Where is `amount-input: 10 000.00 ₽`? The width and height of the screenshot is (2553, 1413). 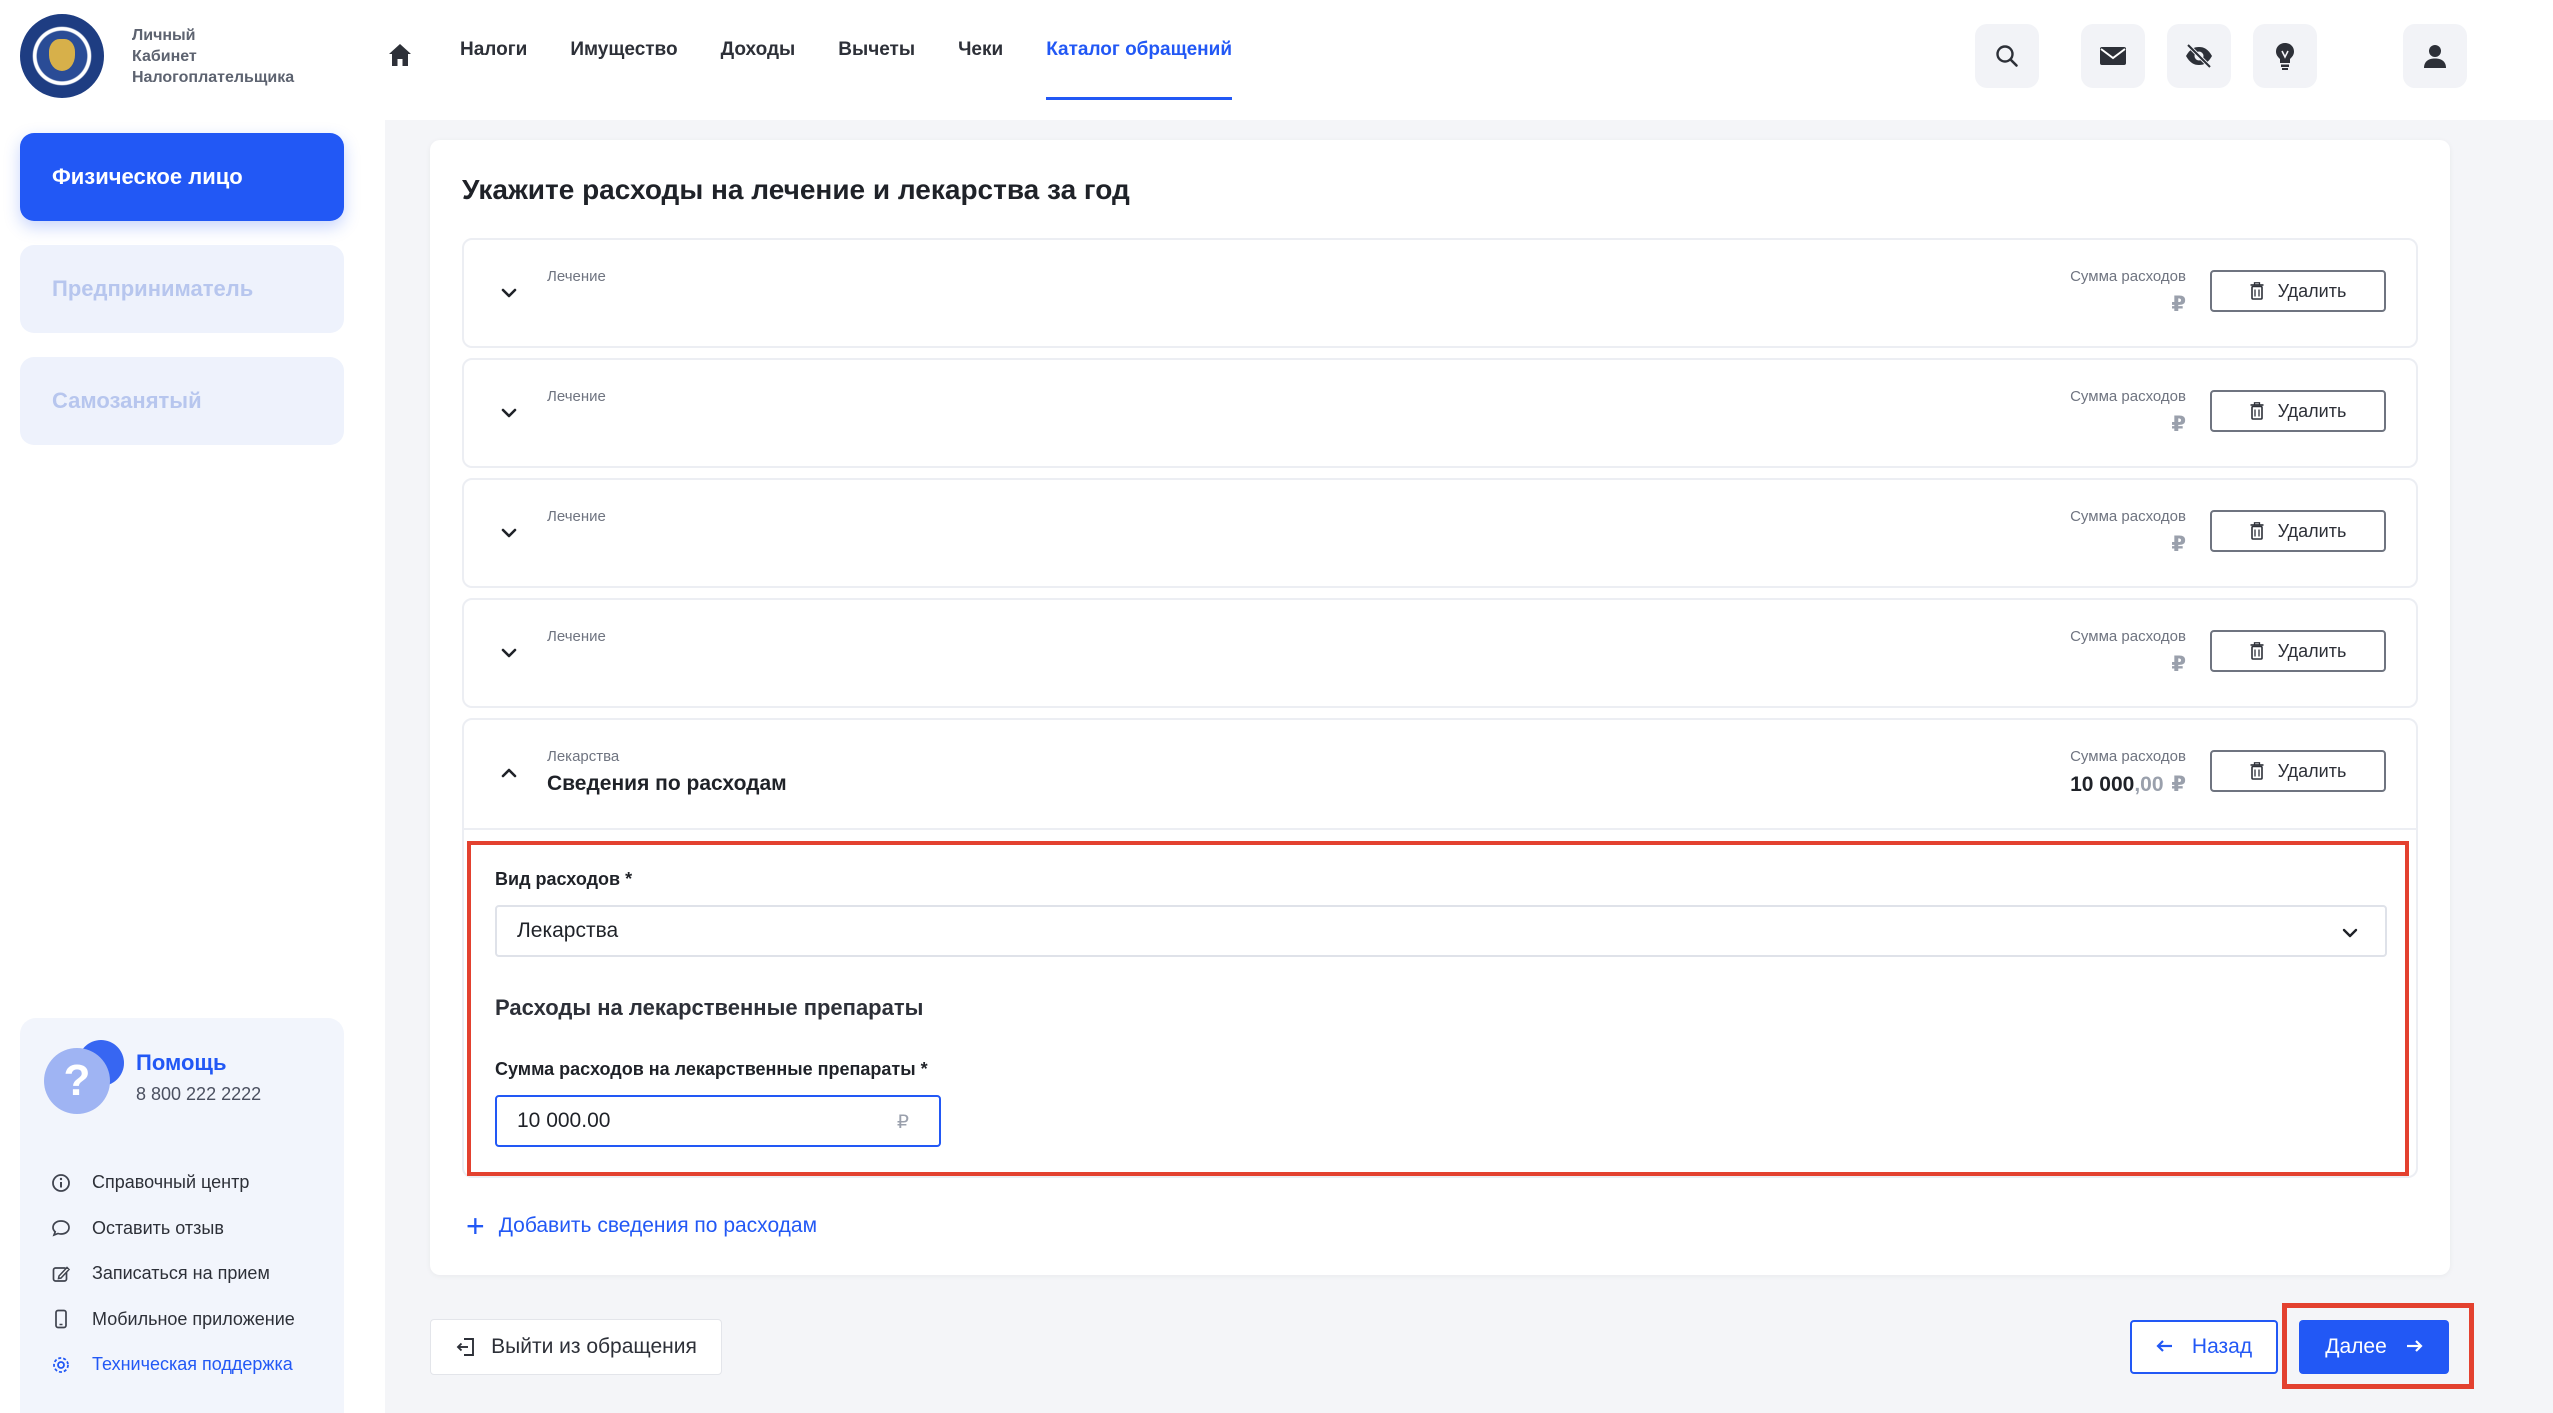 amount-input: 10 000.00 ₽ is located at coordinates (718, 1121).